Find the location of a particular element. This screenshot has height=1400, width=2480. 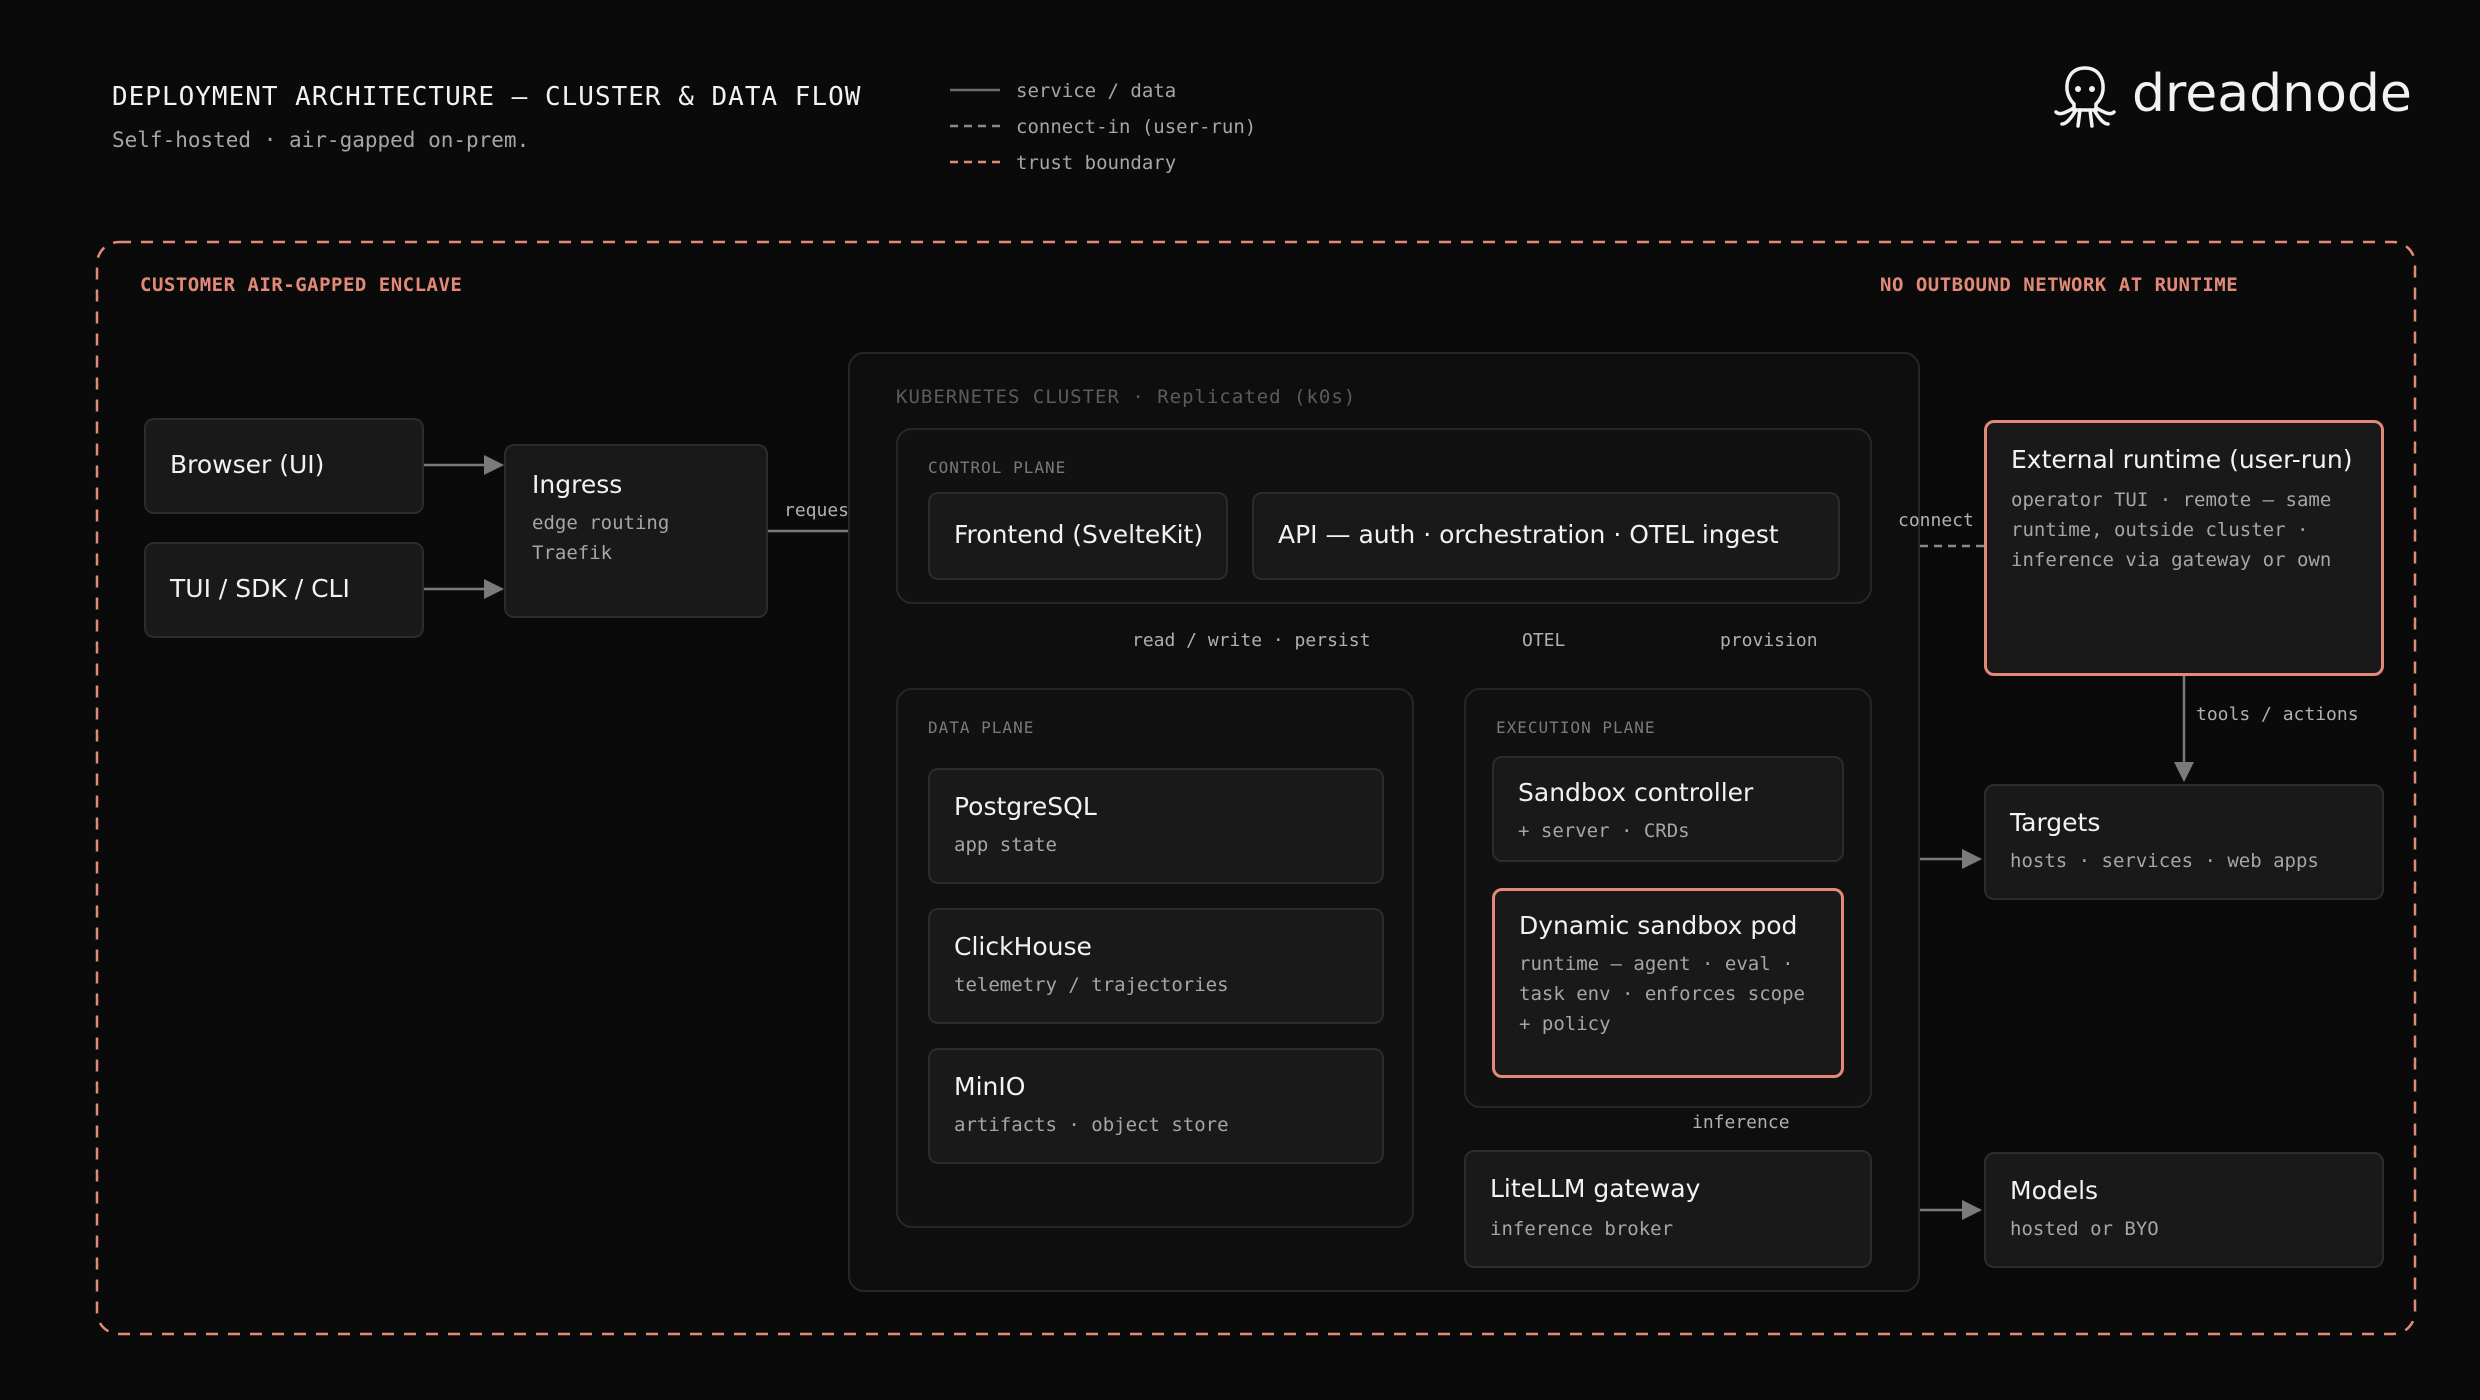

data-plane-label: DATA PLANE is located at coordinates (981, 727).